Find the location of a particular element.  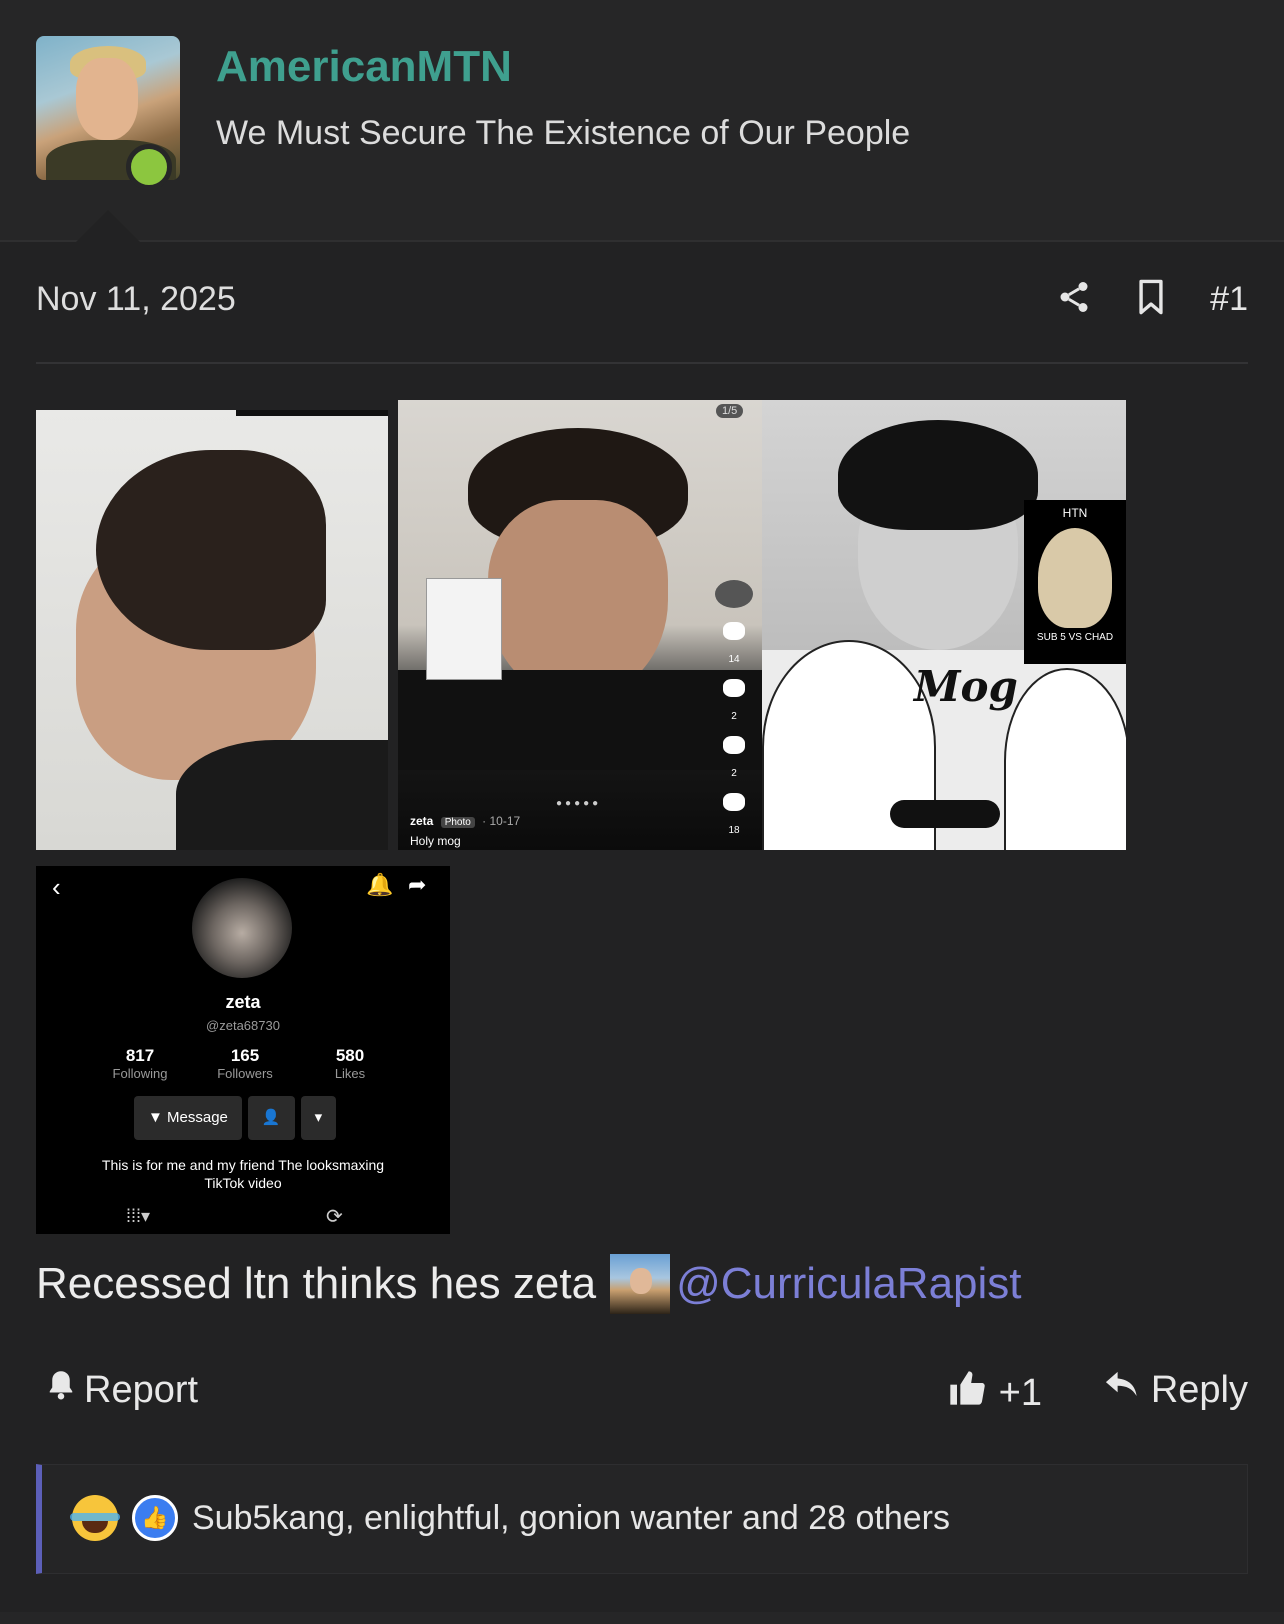

post-date: Nov 11, 2025 is located at coordinates (136, 299).